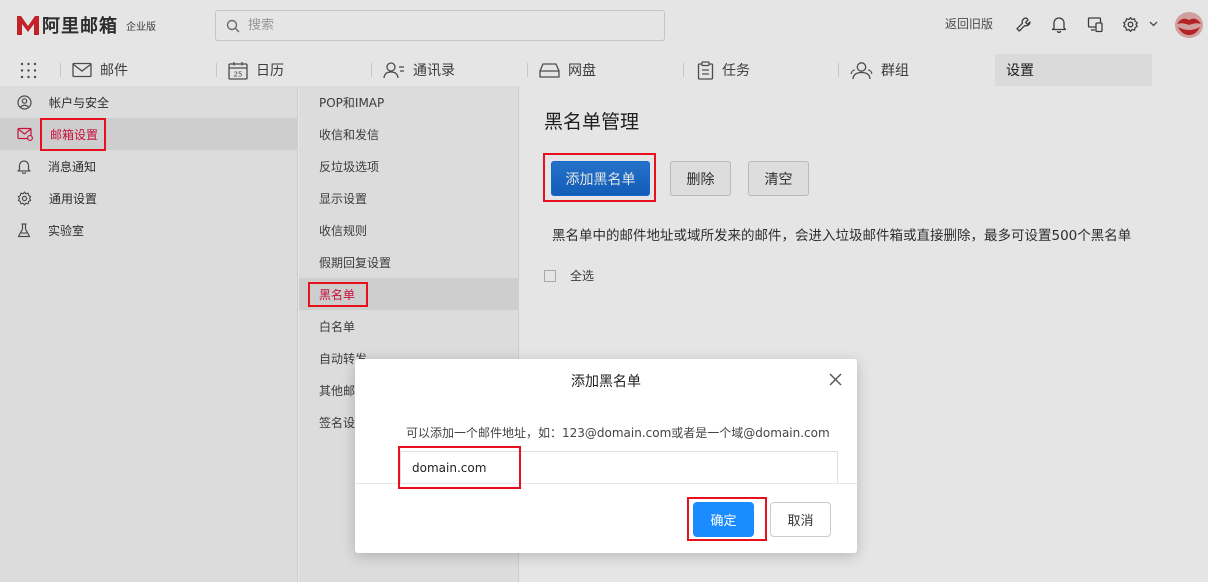 The width and height of the screenshot is (1208, 582). What do you see at coordinates (723, 519) in the screenshot?
I see `confirm-button: 确定` at bounding box center [723, 519].